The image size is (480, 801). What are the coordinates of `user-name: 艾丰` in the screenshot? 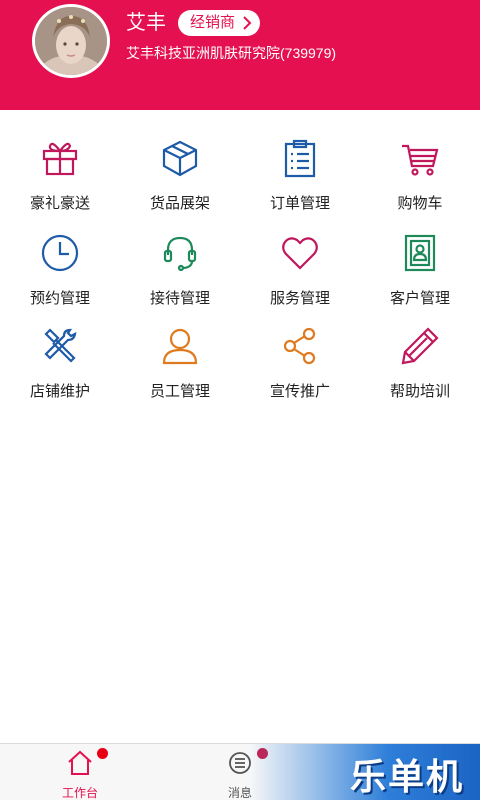 It's located at (146, 23).